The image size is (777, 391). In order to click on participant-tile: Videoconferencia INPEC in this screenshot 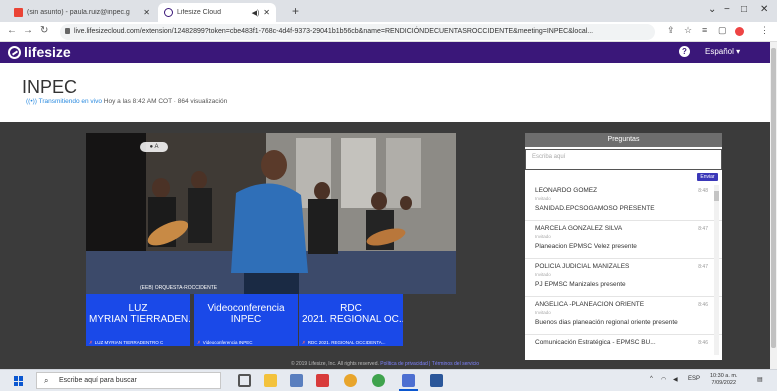, I will do `click(246, 316)`.